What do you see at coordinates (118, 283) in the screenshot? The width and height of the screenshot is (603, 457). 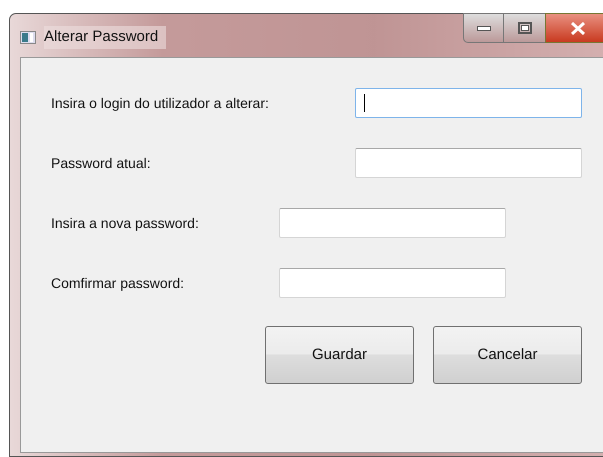 I see `field-label: Comfirmar password:` at bounding box center [118, 283].